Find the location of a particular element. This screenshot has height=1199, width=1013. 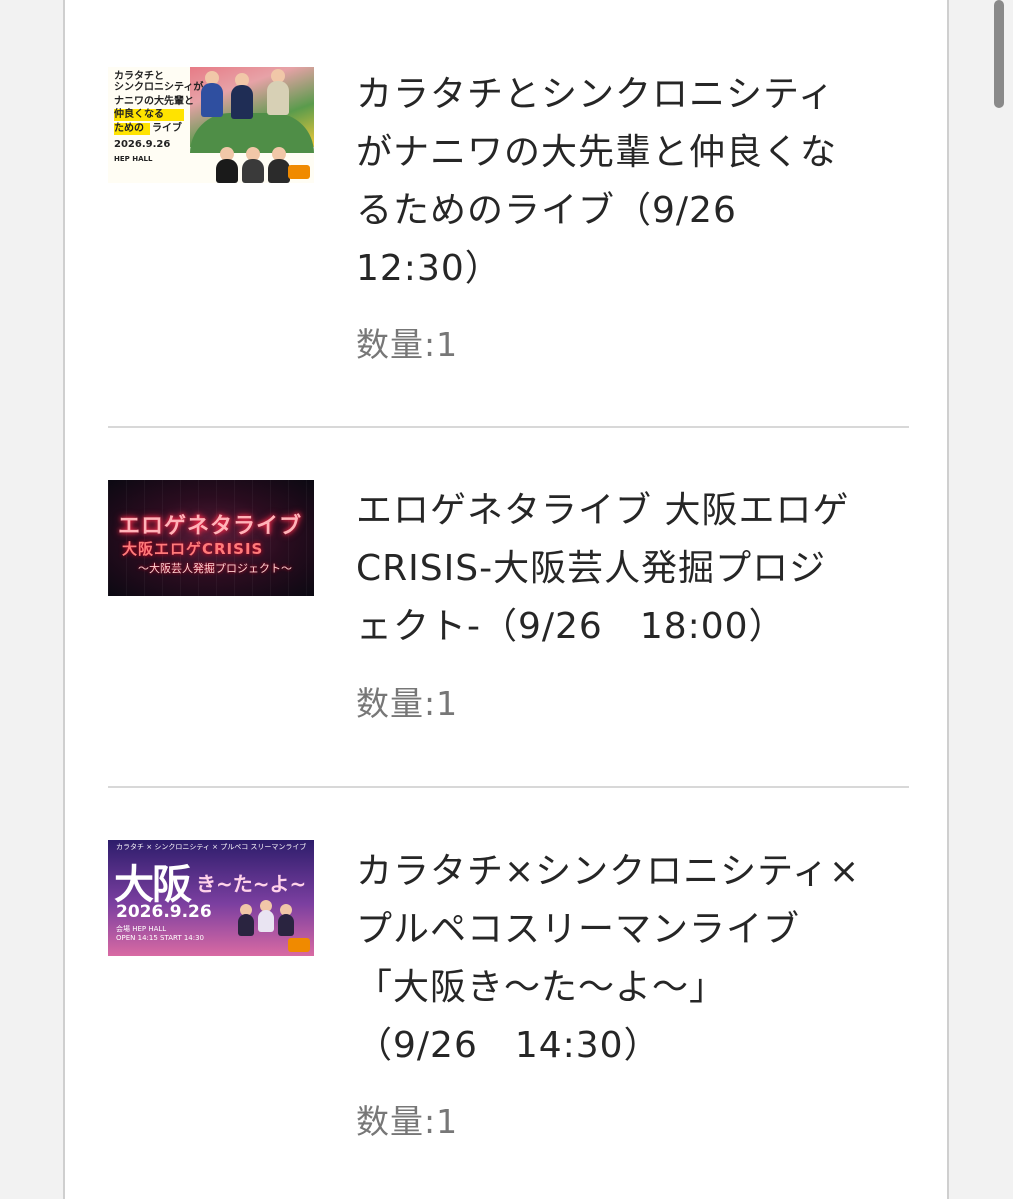

thumbnail-text: ライブ is located at coordinates (167, 128).